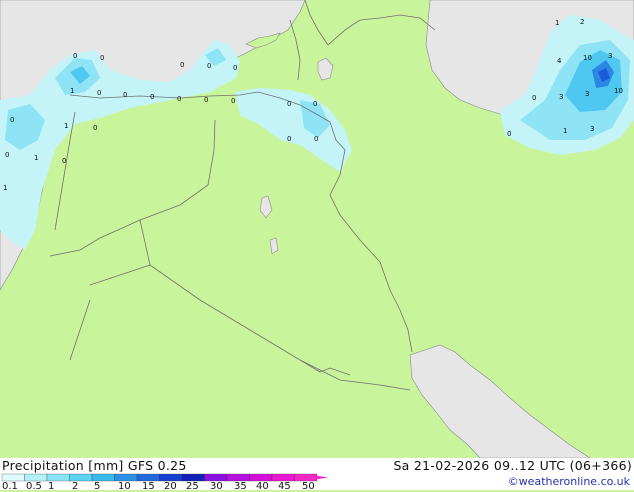 The height and width of the screenshot is (492, 634). What do you see at coordinates (170, 486) in the screenshot?
I see `scale-tick-label: 20` at bounding box center [170, 486].